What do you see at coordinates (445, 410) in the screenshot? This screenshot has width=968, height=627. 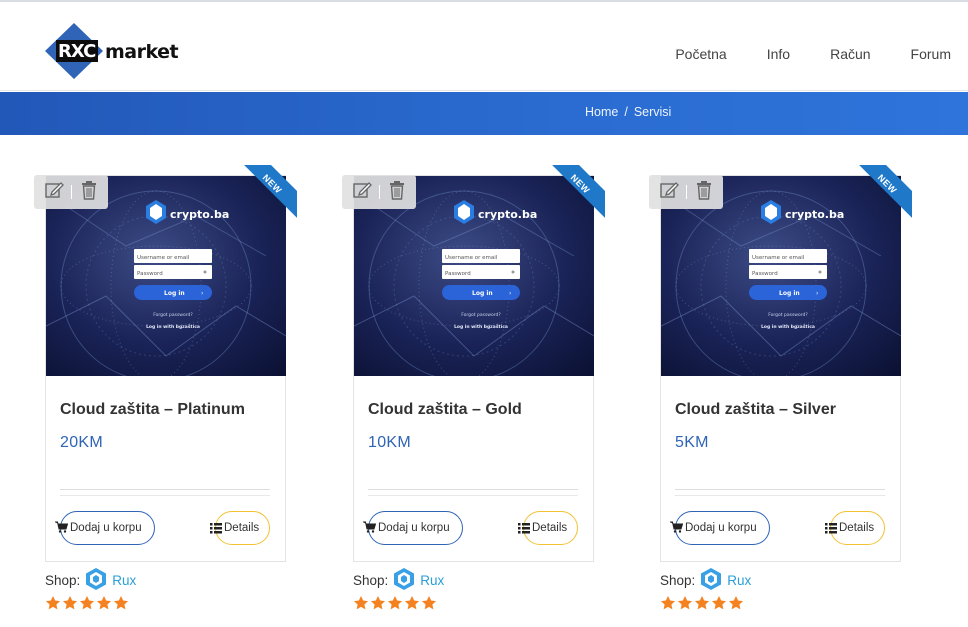 I see `product-title: Cloud zaštita – Gold` at bounding box center [445, 410].